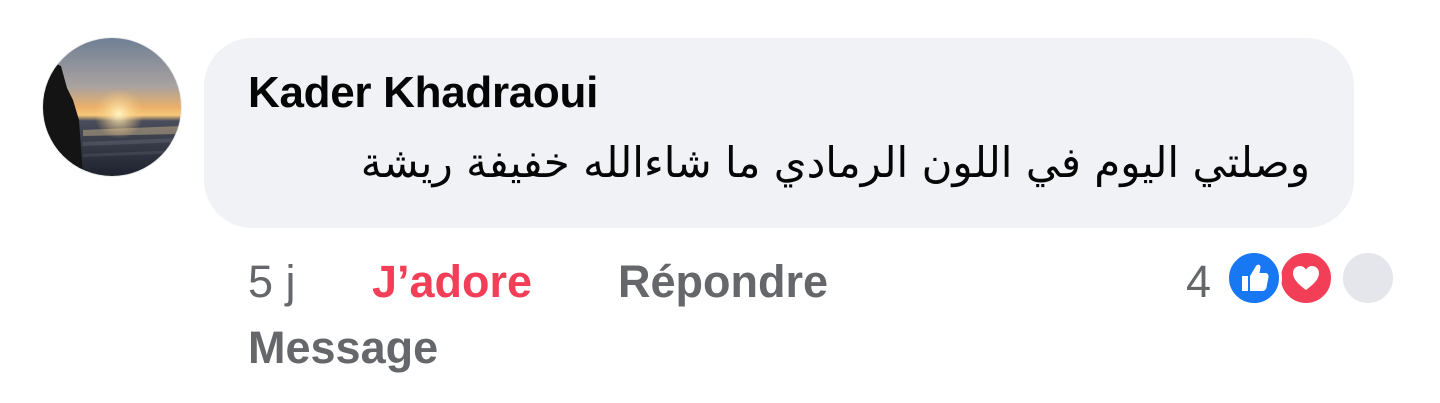  What do you see at coordinates (1198, 282) in the screenshot?
I see `reaction-count: 4` at bounding box center [1198, 282].